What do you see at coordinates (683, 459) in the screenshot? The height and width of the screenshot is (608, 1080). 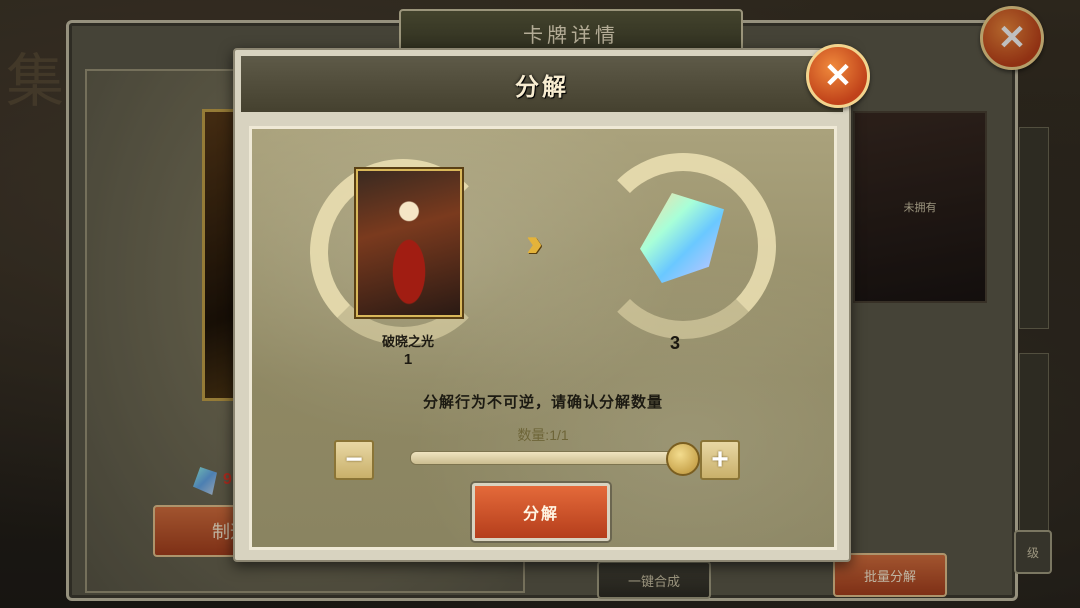 I see `slider-knob` at bounding box center [683, 459].